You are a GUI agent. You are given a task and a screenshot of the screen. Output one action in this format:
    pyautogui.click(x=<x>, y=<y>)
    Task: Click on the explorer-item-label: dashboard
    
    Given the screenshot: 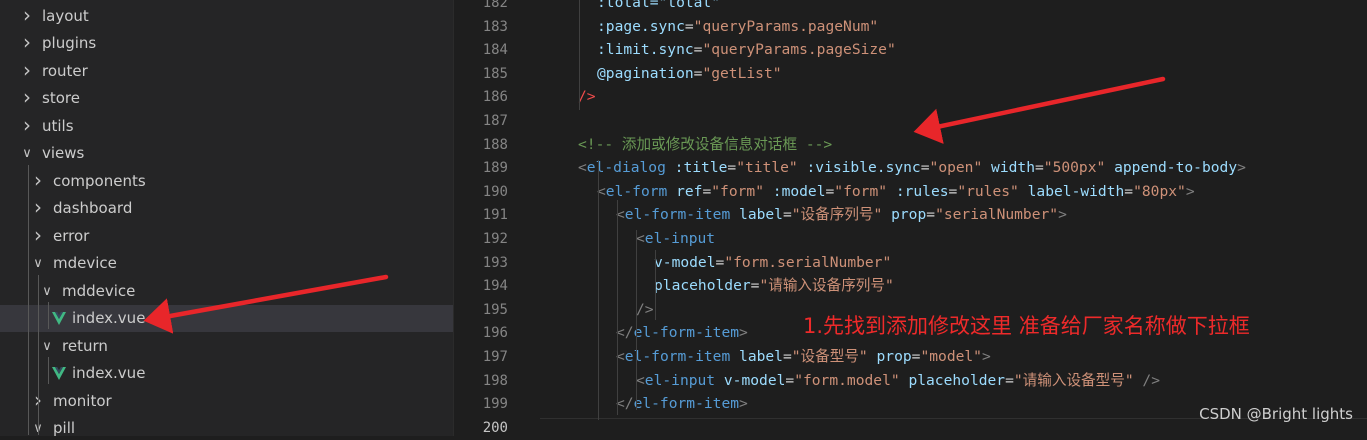 What is the action you would take?
    pyautogui.click(x=93, y=208)
    